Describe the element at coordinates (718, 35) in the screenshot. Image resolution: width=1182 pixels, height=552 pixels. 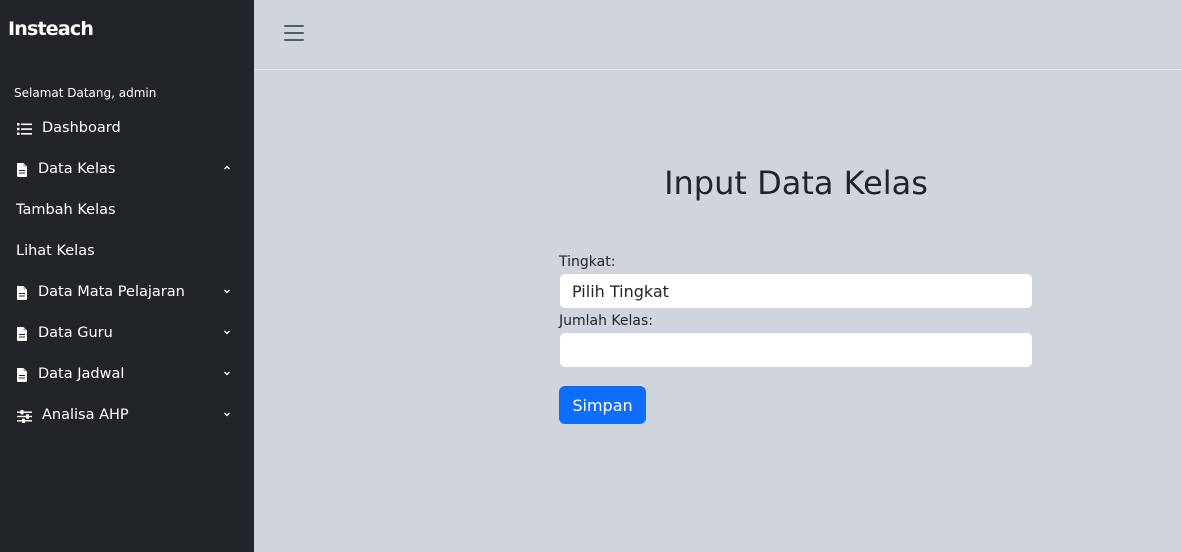
I see `topbar` at that location.